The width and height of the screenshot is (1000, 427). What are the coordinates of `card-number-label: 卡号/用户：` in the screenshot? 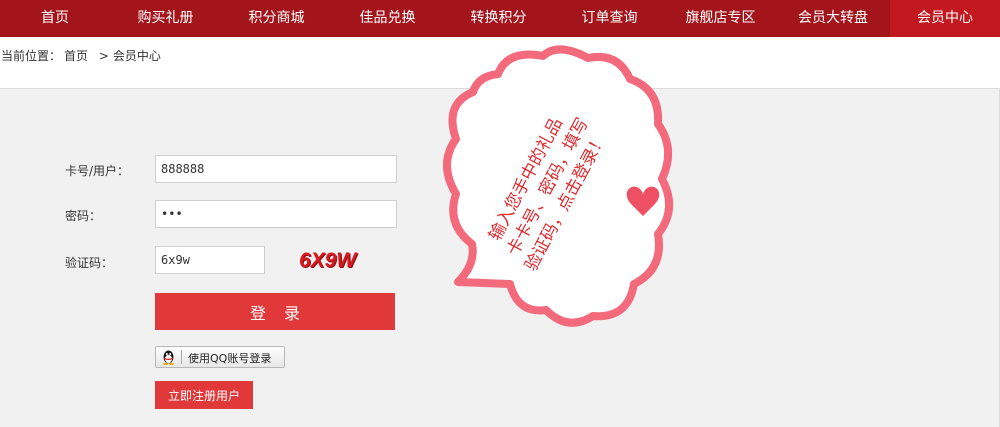 It's located at (97, 171).